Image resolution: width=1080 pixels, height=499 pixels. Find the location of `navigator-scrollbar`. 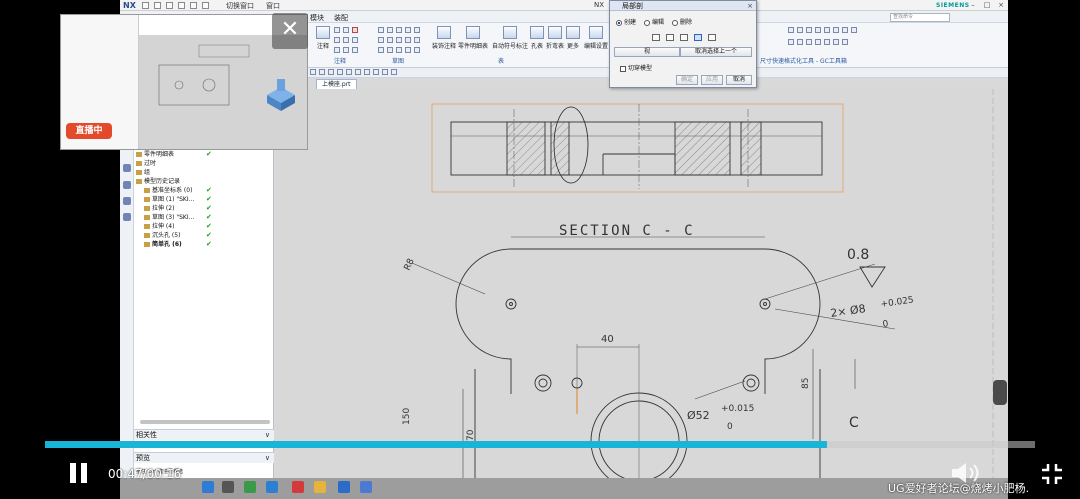

navigator-scrollbar is located at coordinates (205, 422).